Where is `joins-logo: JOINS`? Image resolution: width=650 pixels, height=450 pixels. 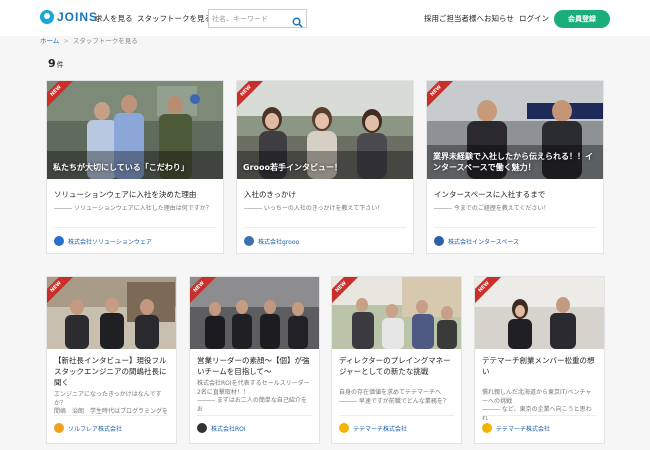 joins-logo: JOINS is located at coordinates (69, 17).